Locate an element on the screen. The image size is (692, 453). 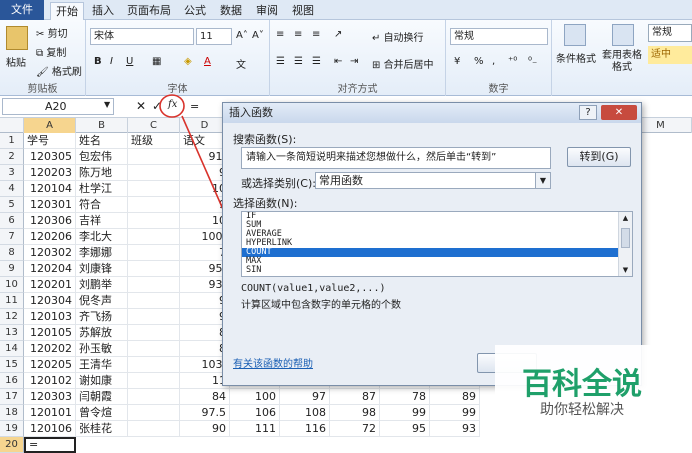
category-select: 常用函数 is located at coordinates (433, 180).